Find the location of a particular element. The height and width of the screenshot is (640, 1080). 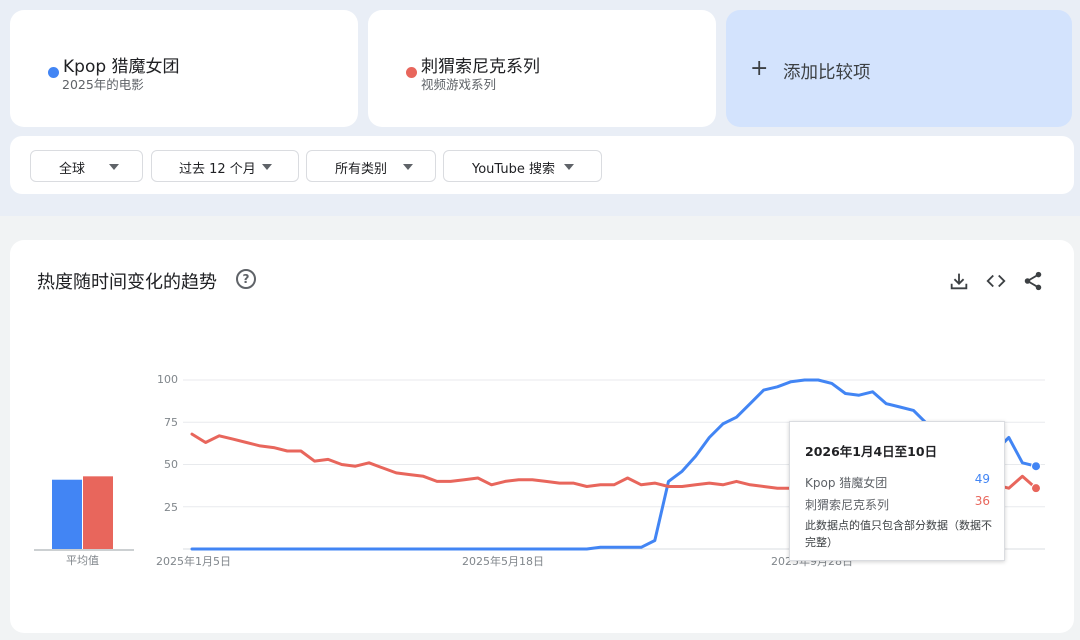

y-tick-label: 100 is located at coordinates (167, 379).